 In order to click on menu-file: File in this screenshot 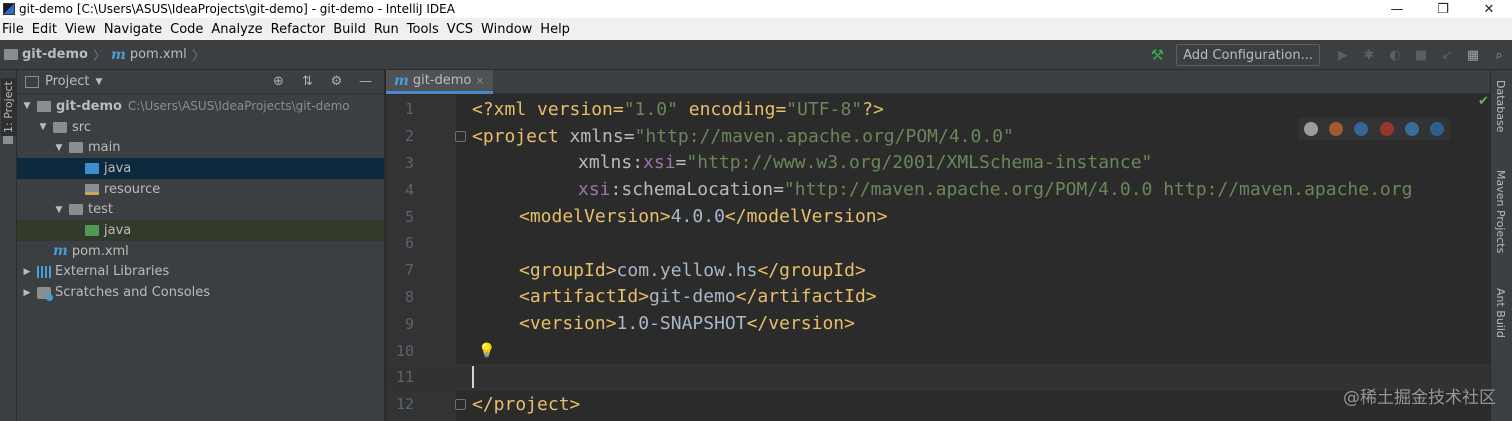, I will do `click(15, 29)`.